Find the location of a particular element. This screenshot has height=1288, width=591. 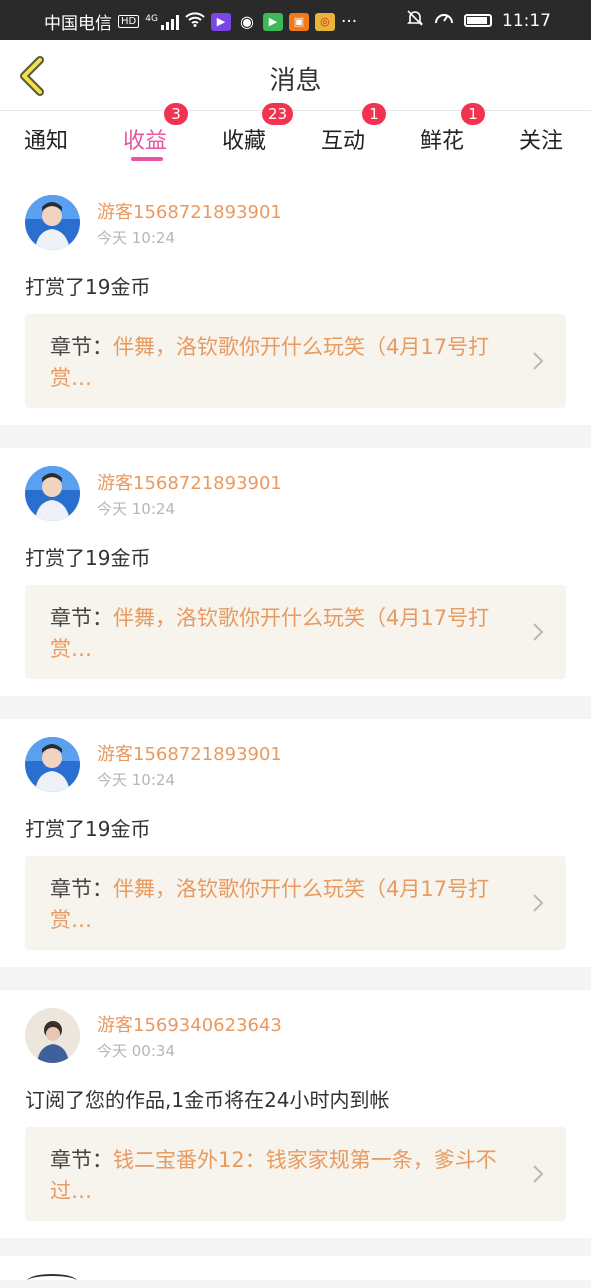

status-bar: 中国电信 HD 4G ▶ ◉ ▶ ▣ ◎ ··· 11:17 is located at coordinates (295, 20).